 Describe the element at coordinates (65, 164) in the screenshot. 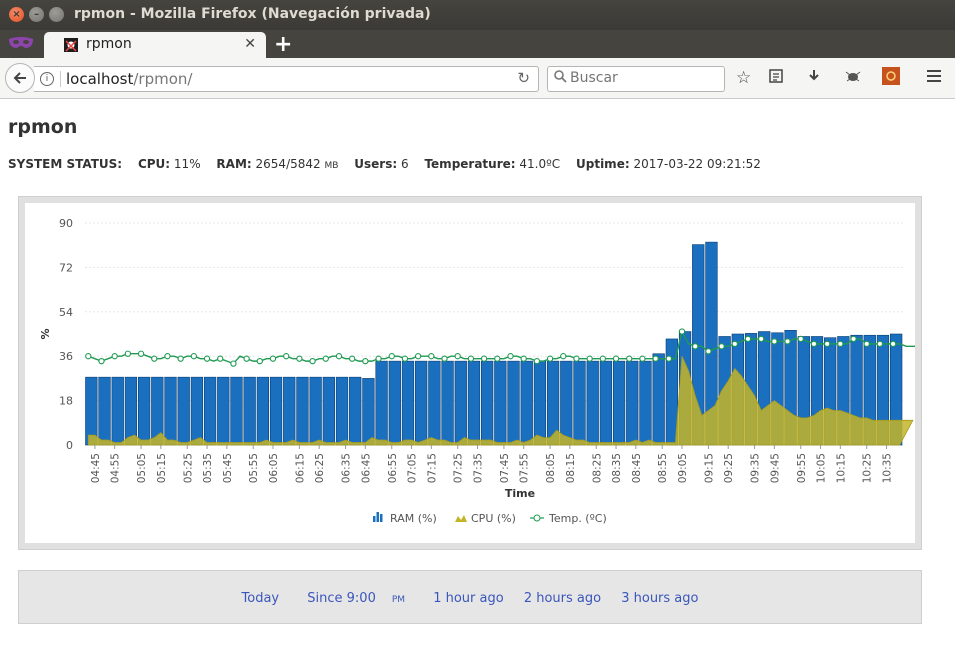

I see `status-label: SYSTEM STATUS:` at that location.